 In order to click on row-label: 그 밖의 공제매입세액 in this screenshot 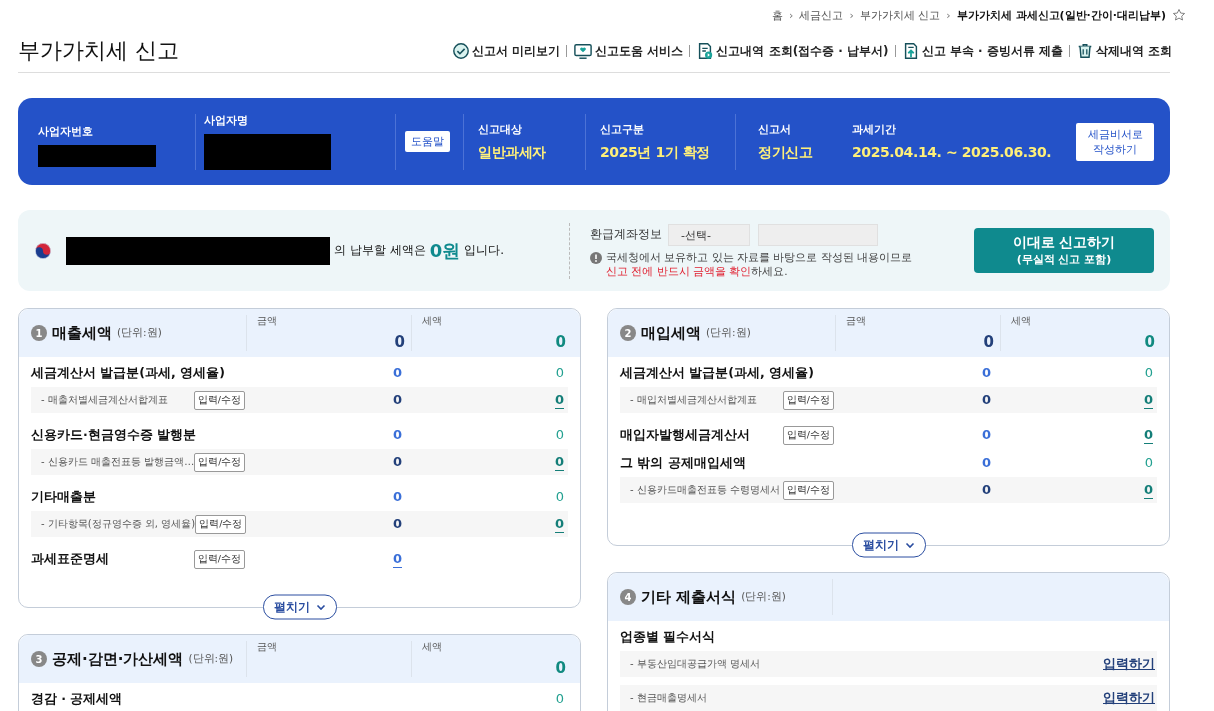, I will do `click(683, 463)`.